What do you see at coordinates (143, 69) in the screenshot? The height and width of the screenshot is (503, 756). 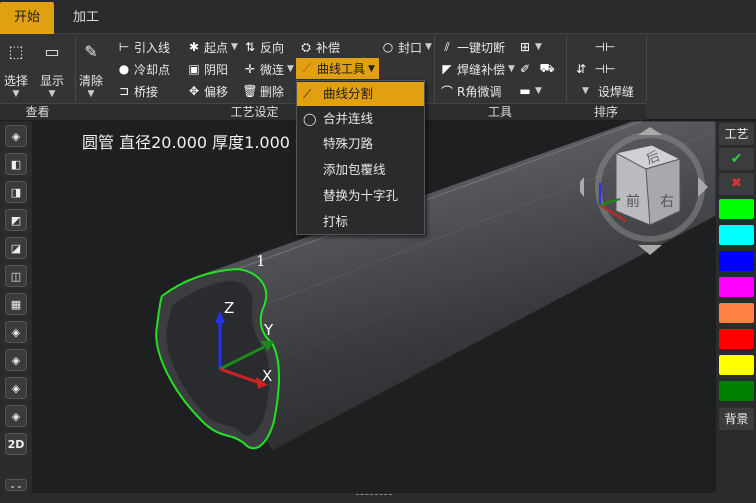 I see `cool-point-button: ● 冷却点` at bounding box center [143, 69].